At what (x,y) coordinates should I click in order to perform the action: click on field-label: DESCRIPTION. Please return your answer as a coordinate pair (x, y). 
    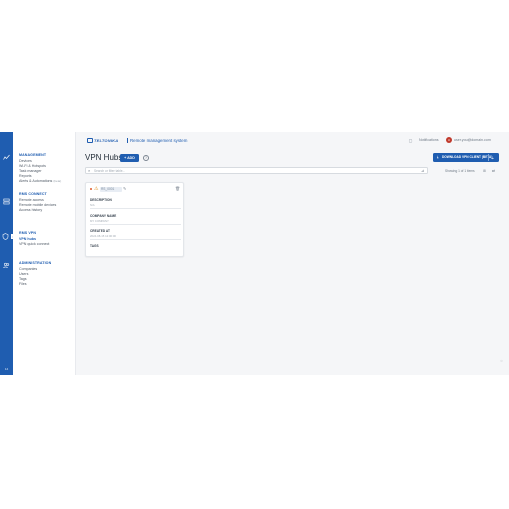
    Looking at the image, I should click on (101, 200).